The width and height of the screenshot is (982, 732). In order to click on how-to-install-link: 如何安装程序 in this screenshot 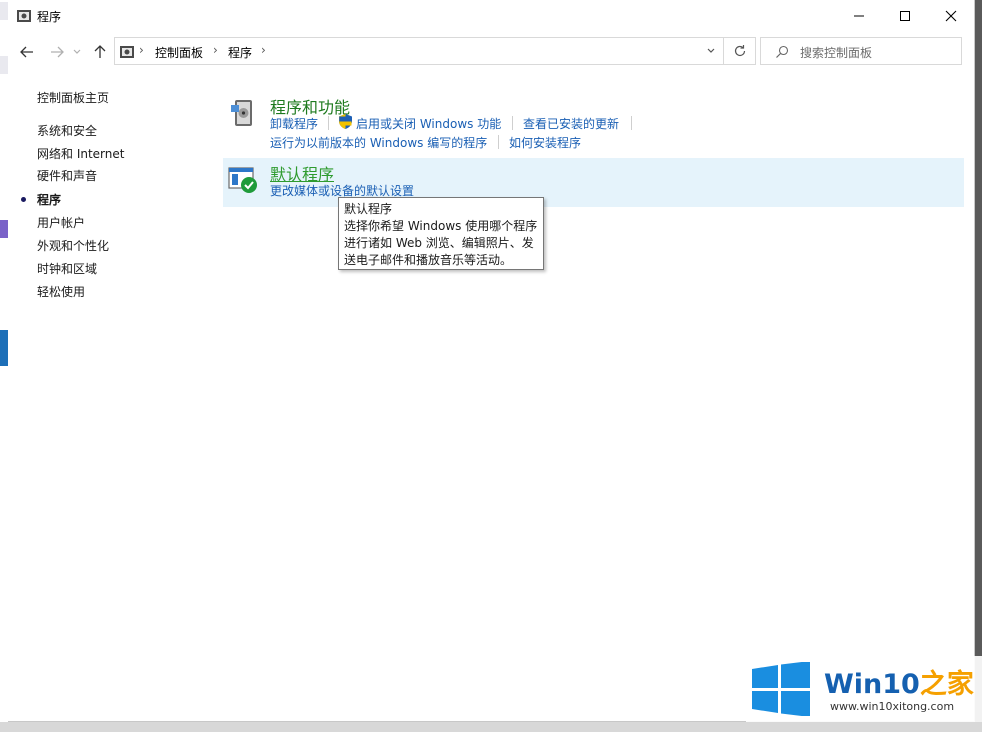, I will do `click(545, 142)`.